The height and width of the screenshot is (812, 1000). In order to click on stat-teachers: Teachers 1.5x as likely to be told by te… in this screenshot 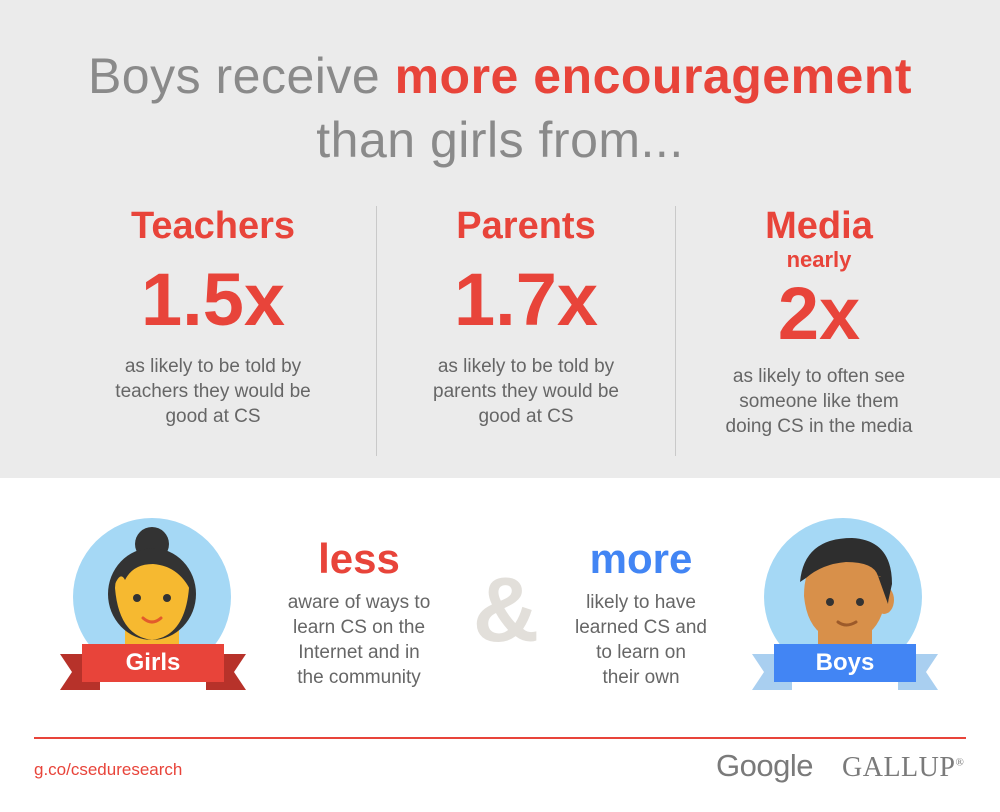, I will do `click(213, 316)`.